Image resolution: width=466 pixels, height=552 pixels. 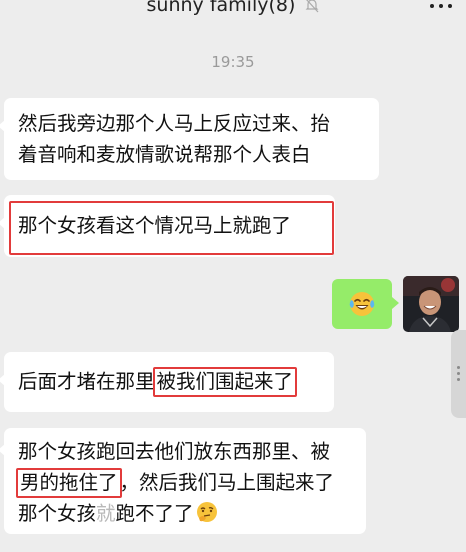 What do you see at coordinates (458, 374) in the screenshot?
I see `scrollbar-handle` at bounding box center [458, 374].